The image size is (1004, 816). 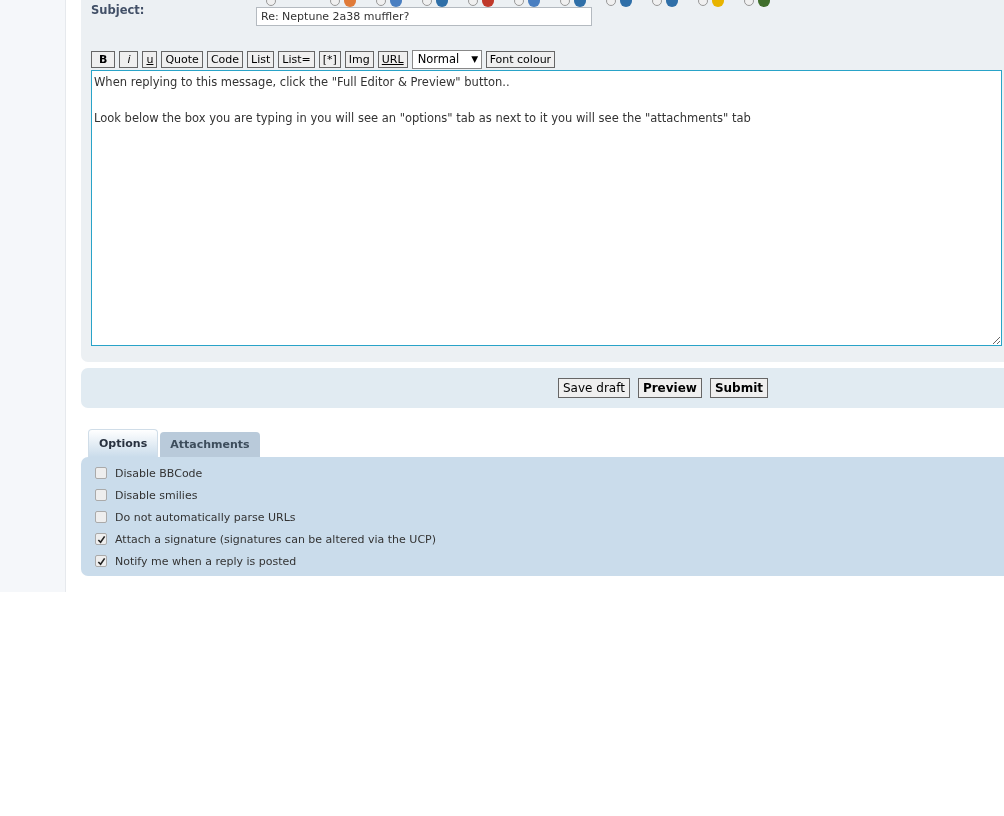 What do you see at coordinates (329, 59) in the screenshot?
I see `format-button: [*]` at bounding box center [329, 59].